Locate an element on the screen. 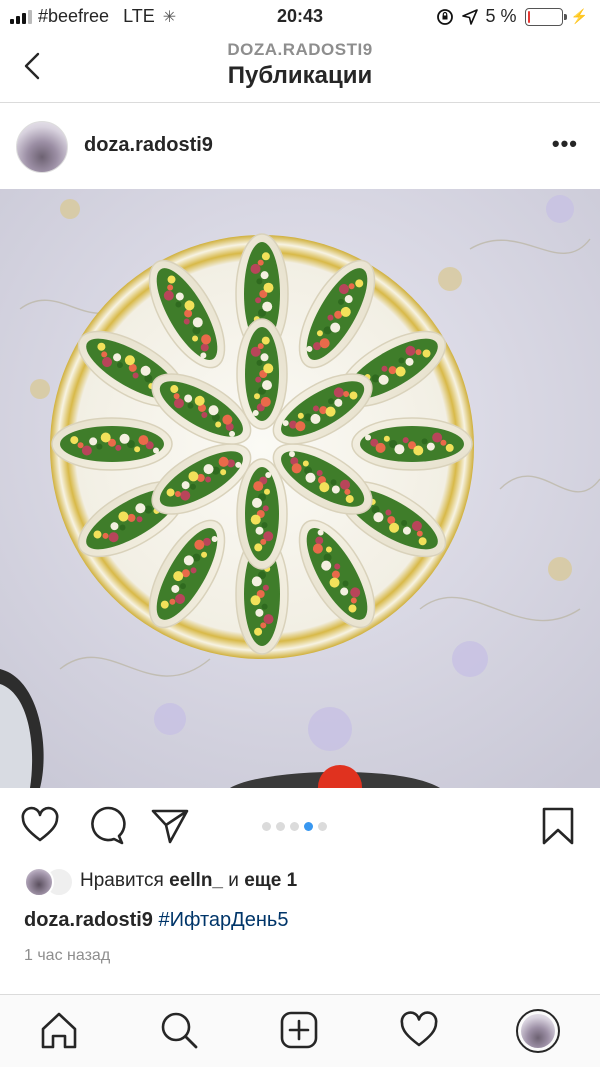  share-direct-icon is located at coordinates (170, 826).